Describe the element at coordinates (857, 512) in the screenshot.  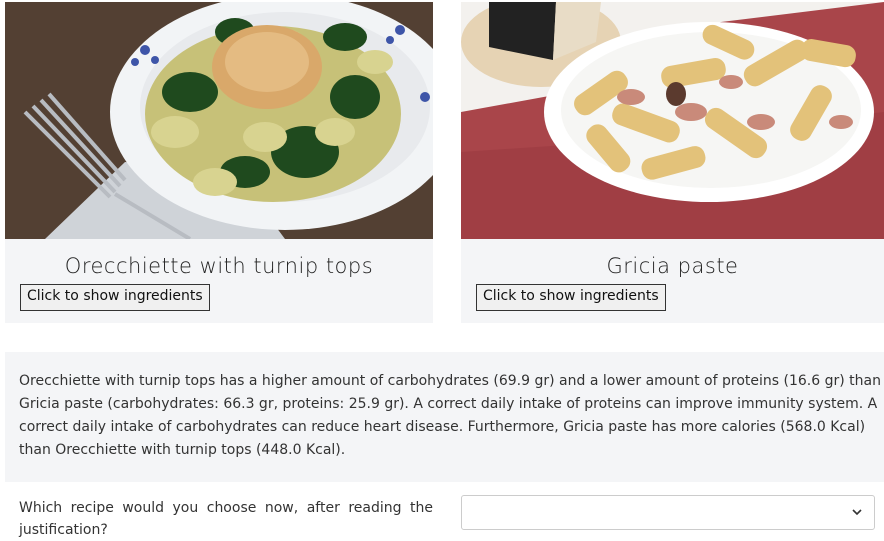
I see `chevron-down-icon` at that location.